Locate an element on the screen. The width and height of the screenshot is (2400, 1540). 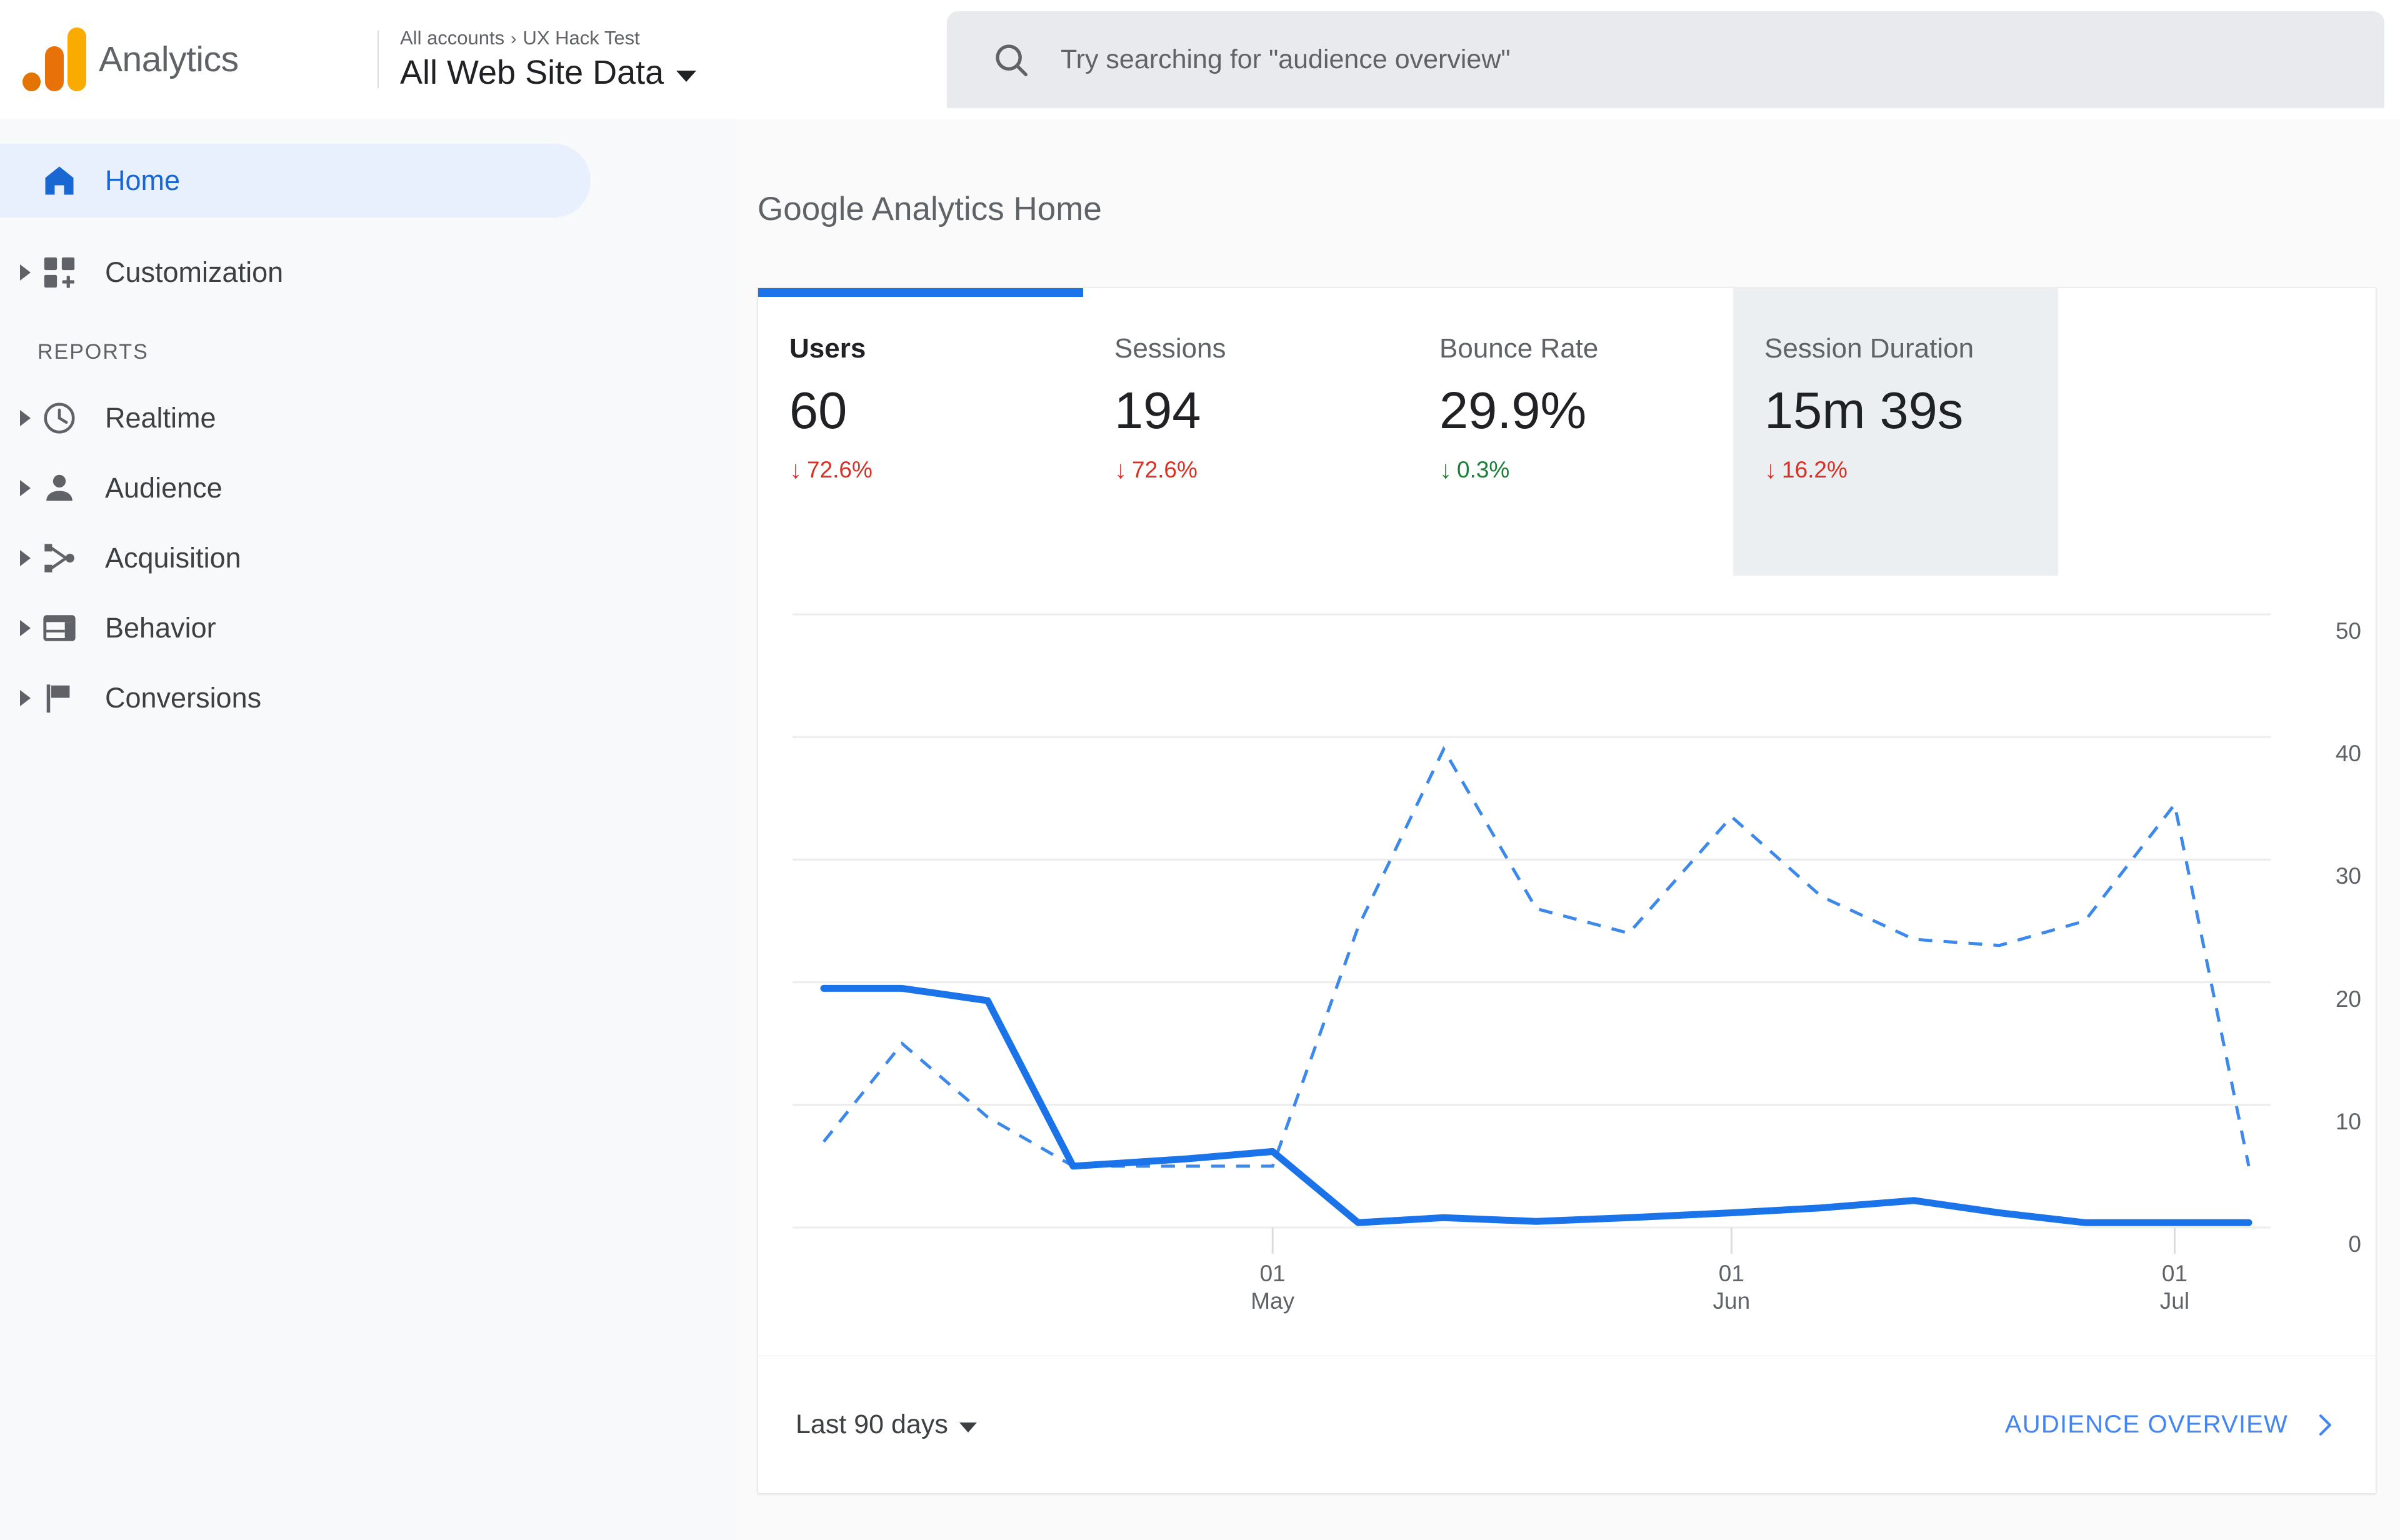
metric-tab-session-duration: Session Duration 15m 39s ↓ 16.2% is located at coordinates (1895, 432).